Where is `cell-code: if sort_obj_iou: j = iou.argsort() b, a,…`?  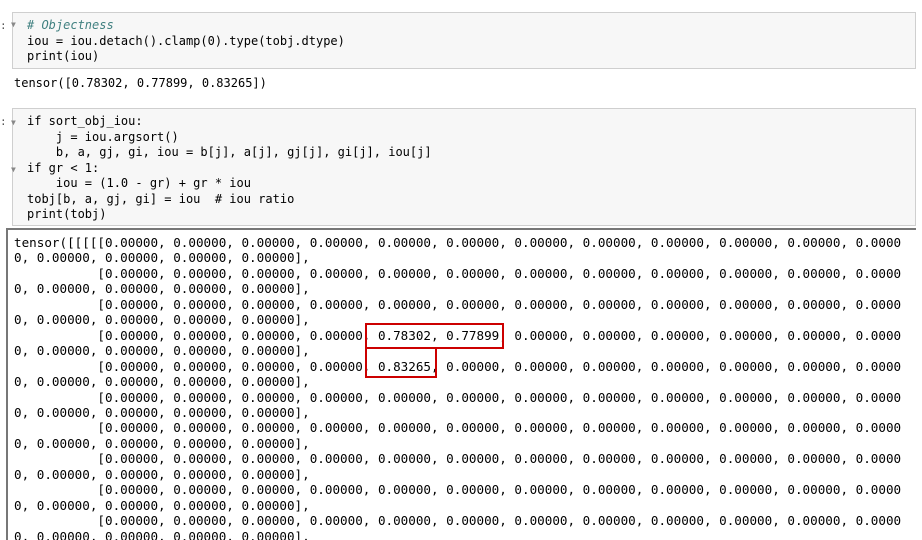
cell-code: if sort_obj_iou: j = iou.argsort() b, a,… is located at coordinates (229, 168).